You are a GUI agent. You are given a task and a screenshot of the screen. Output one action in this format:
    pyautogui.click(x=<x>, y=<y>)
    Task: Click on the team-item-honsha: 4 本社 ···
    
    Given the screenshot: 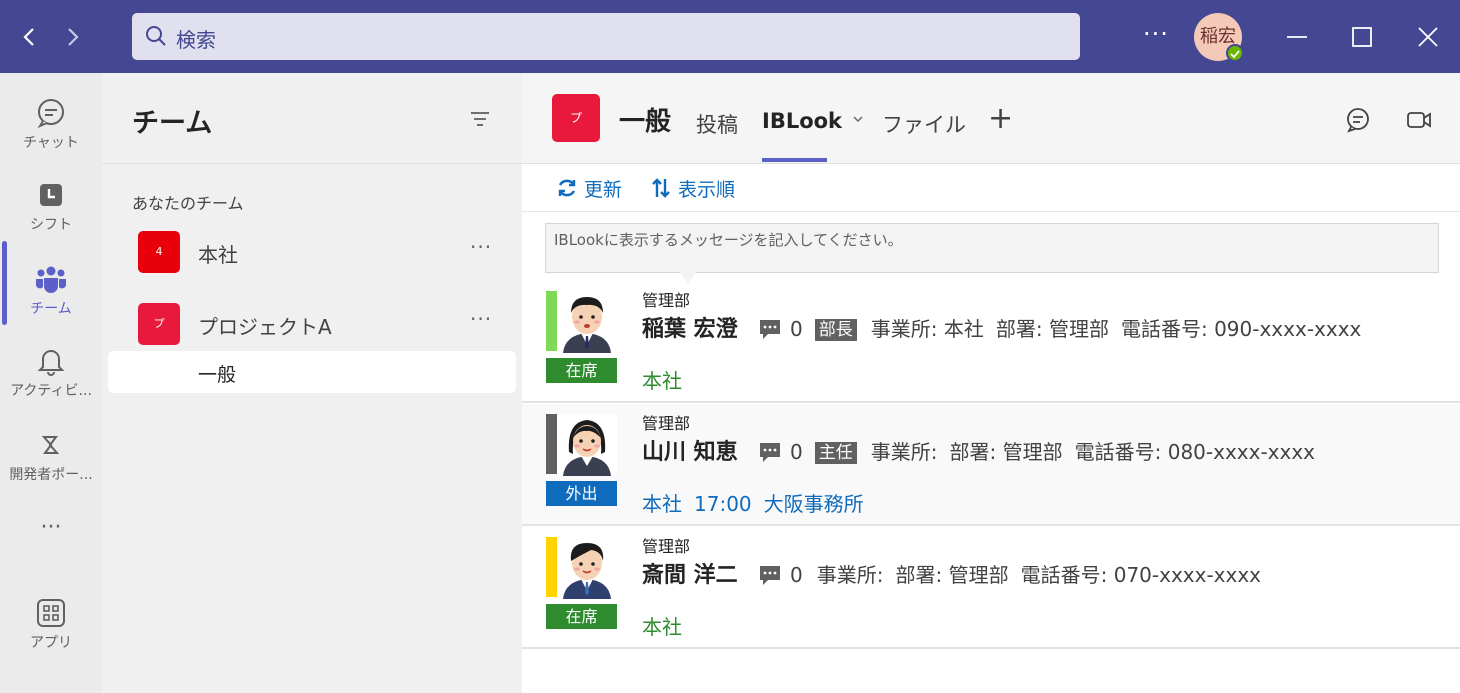 What is the action you would take?
    pyautogui.click(x=328, y=253)
    